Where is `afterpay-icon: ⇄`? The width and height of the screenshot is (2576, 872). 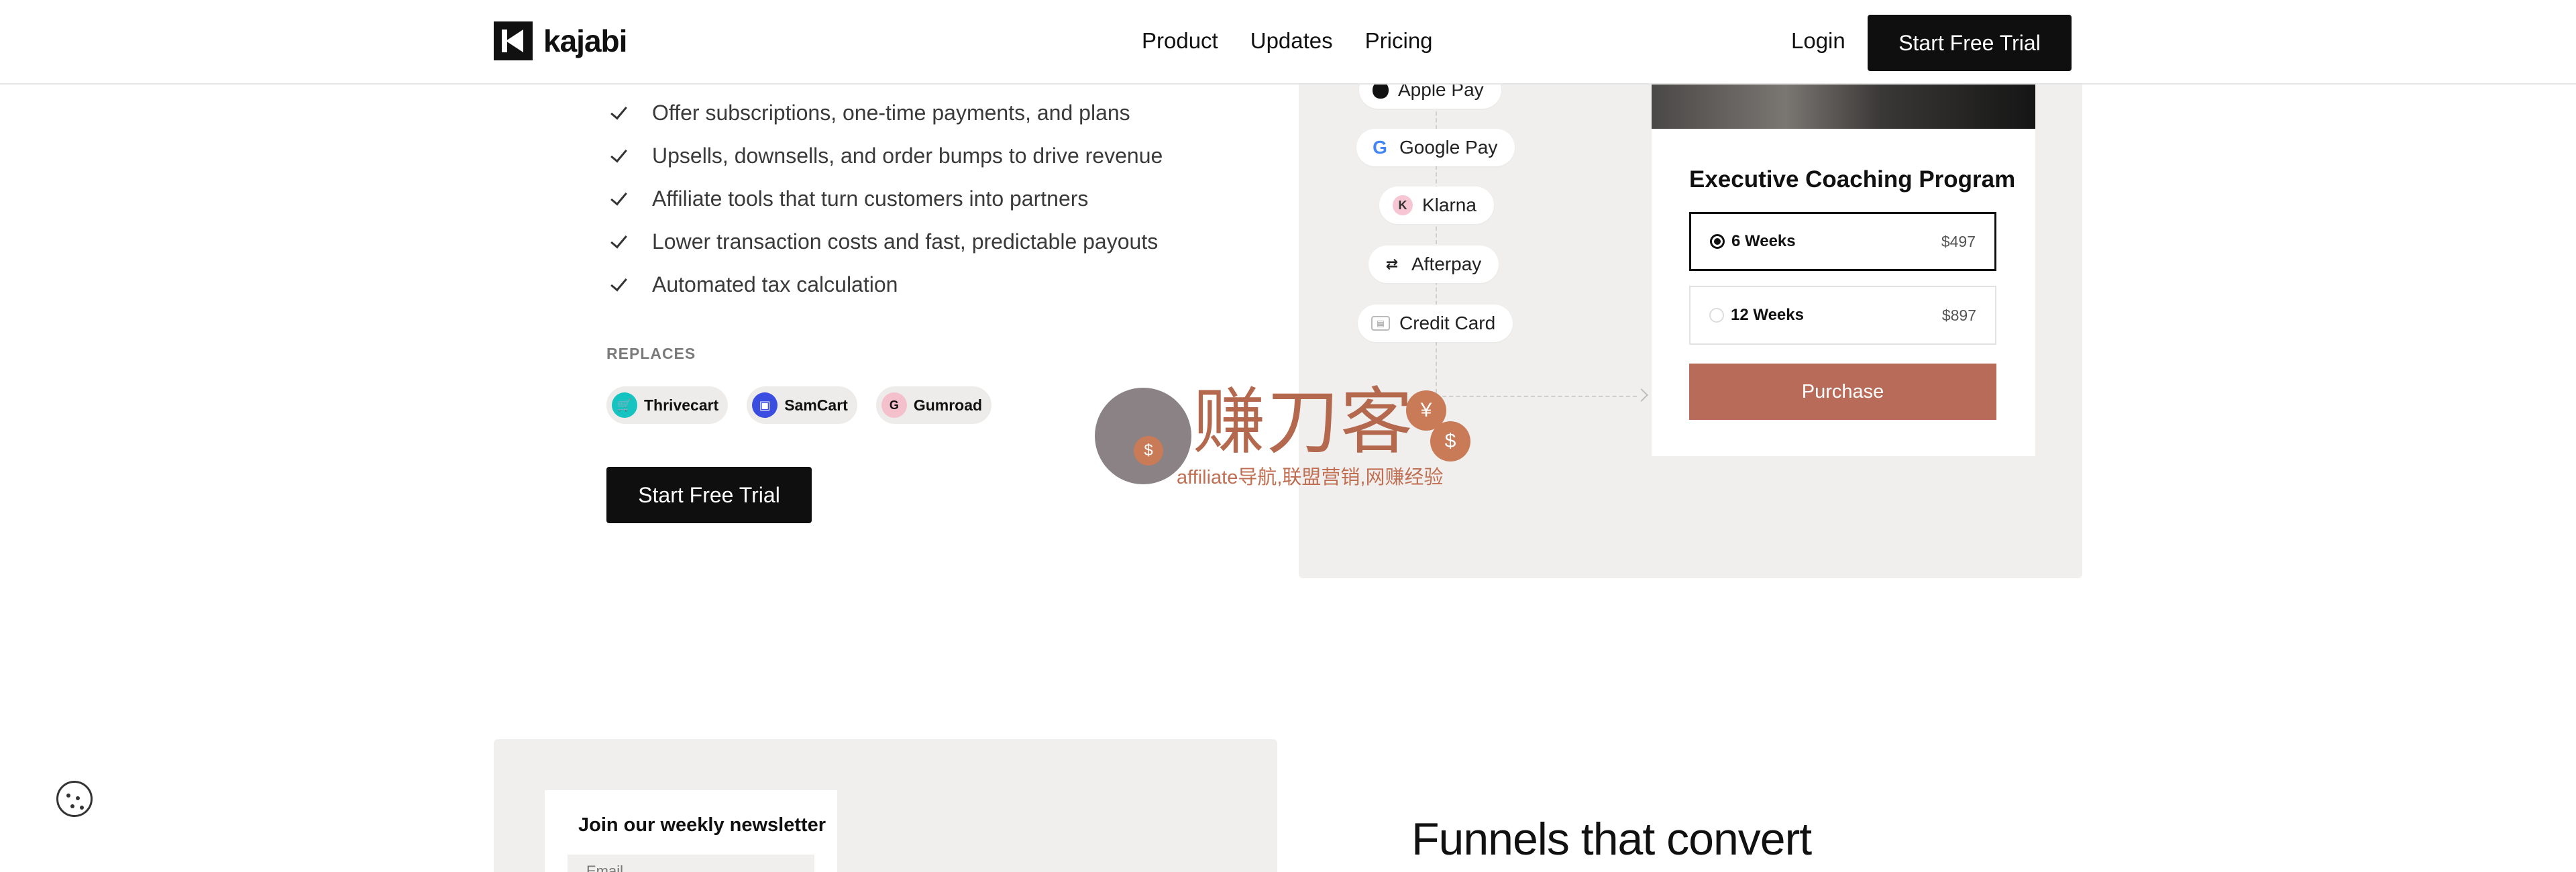
afterpay-icon: ⇄ is located at coordinates (1392, 264).